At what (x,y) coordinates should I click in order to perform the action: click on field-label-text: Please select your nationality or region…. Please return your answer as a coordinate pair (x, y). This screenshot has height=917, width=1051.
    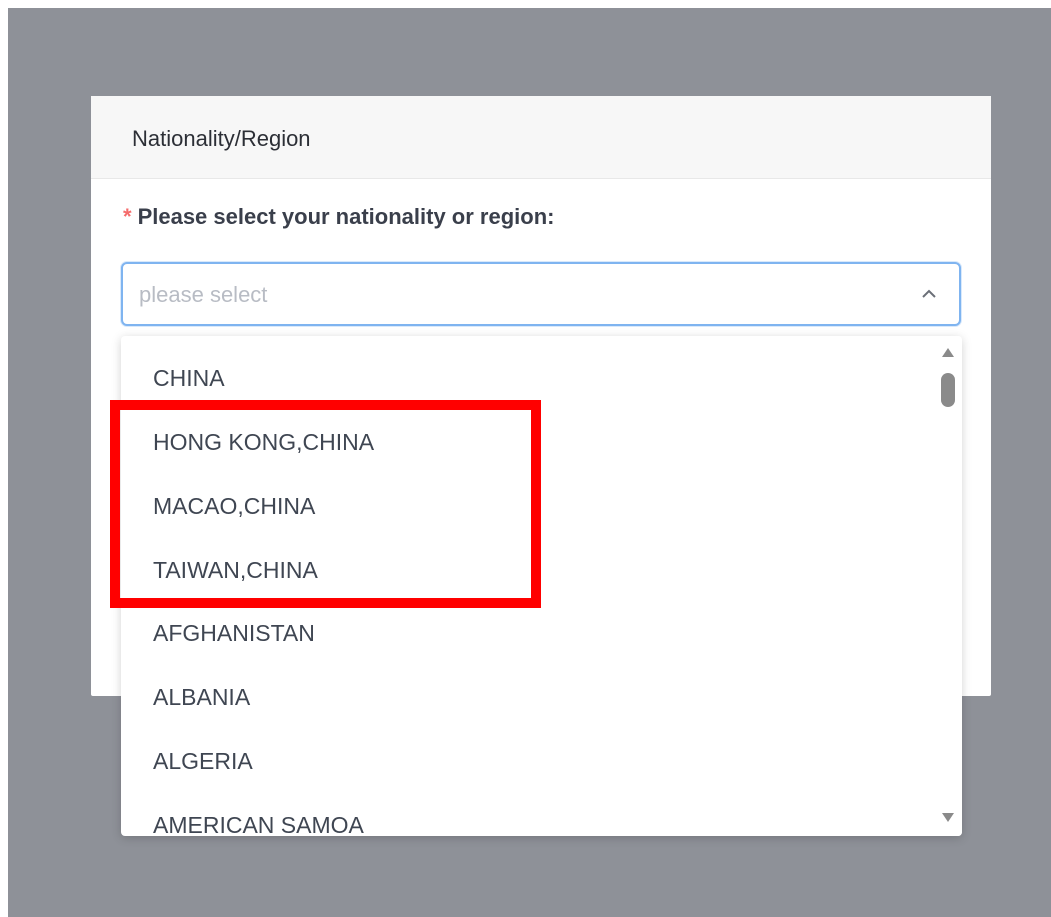
    Looking at the image, I should click on (346, 216).